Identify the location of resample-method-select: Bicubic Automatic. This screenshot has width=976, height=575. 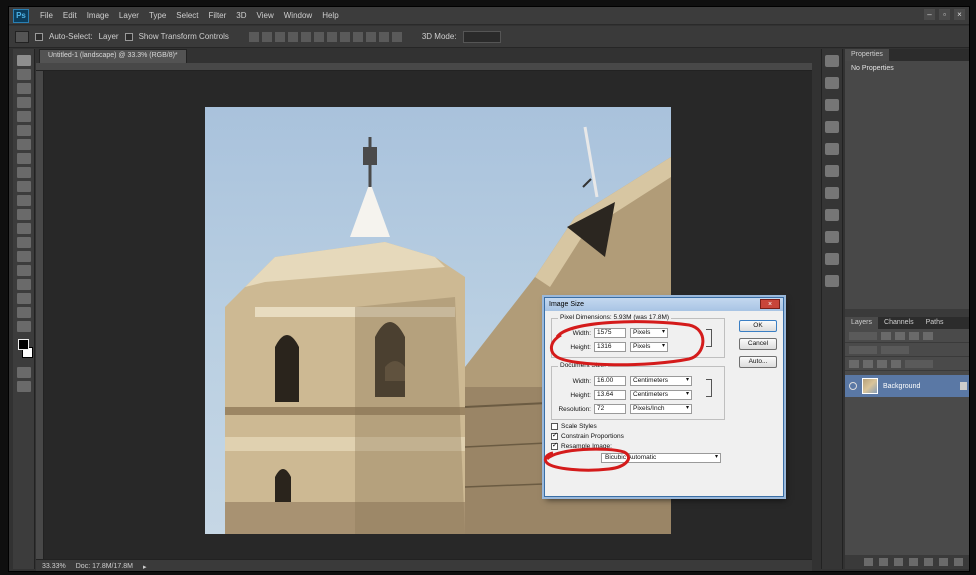
(661, 458).